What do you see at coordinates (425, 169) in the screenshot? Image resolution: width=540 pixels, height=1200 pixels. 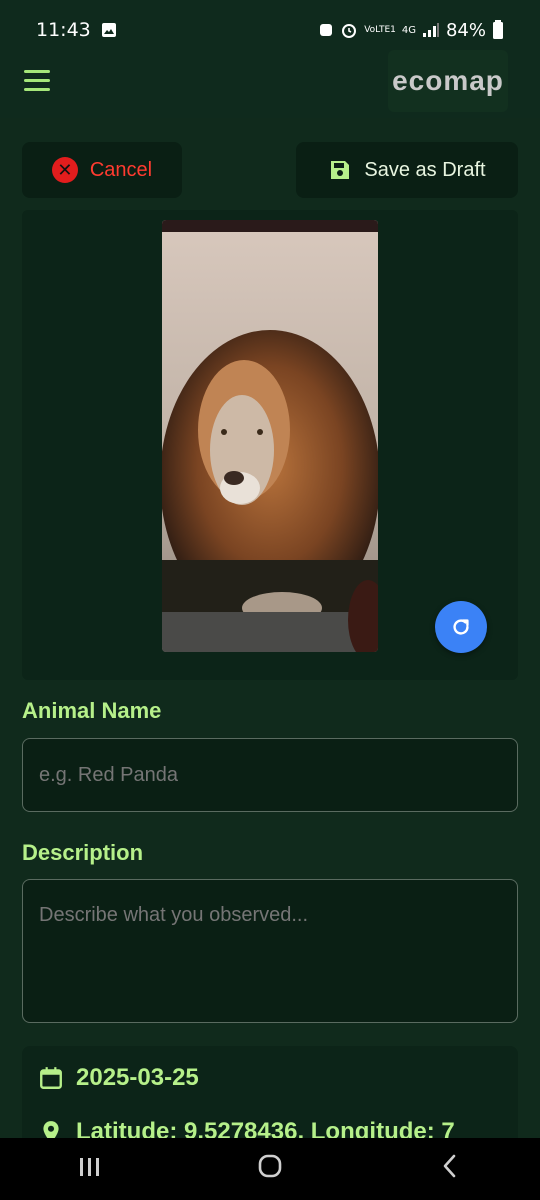 I see `save-draft-label: Save as Draft` at bounding box center [425, 169].